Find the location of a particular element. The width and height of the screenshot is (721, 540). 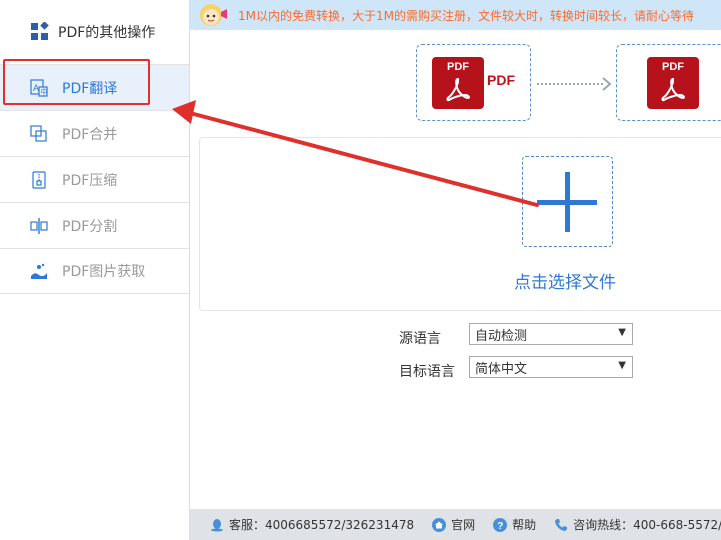

hotline-info: 咨询热线：400-668-5572/1 is located at coordinates (637, 524).